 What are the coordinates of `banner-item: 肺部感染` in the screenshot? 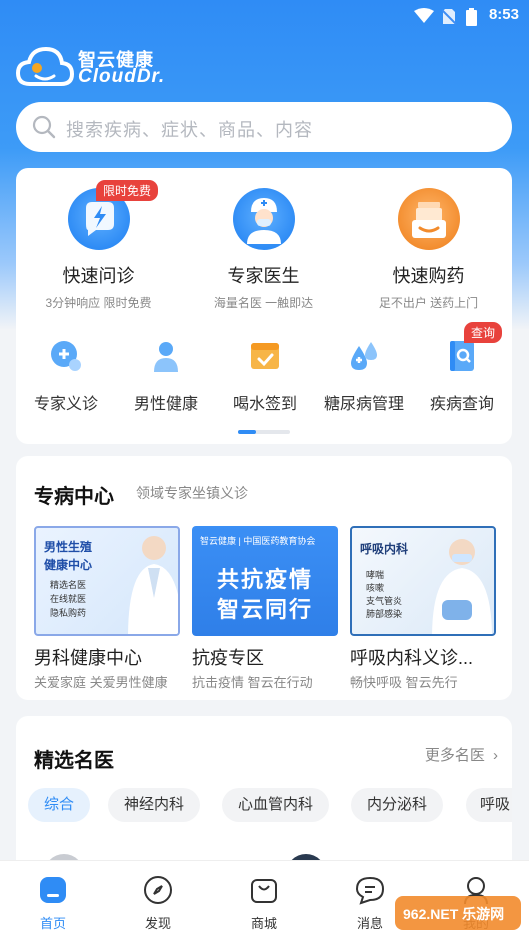 It's located at (384, 614).